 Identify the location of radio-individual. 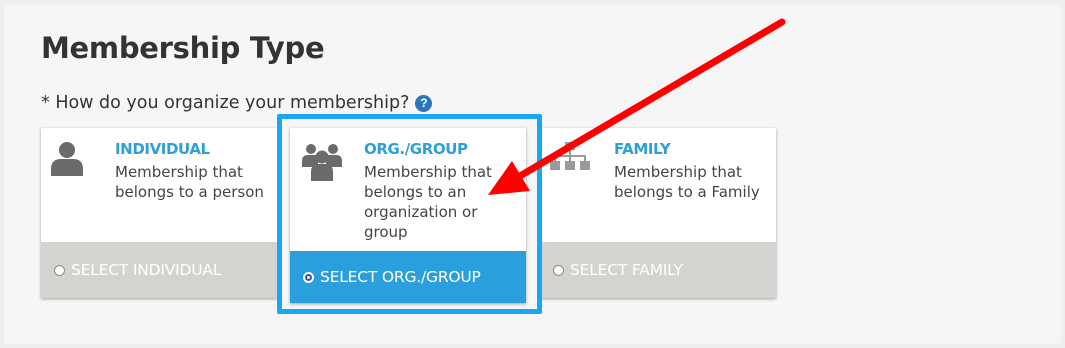
(59, 270).